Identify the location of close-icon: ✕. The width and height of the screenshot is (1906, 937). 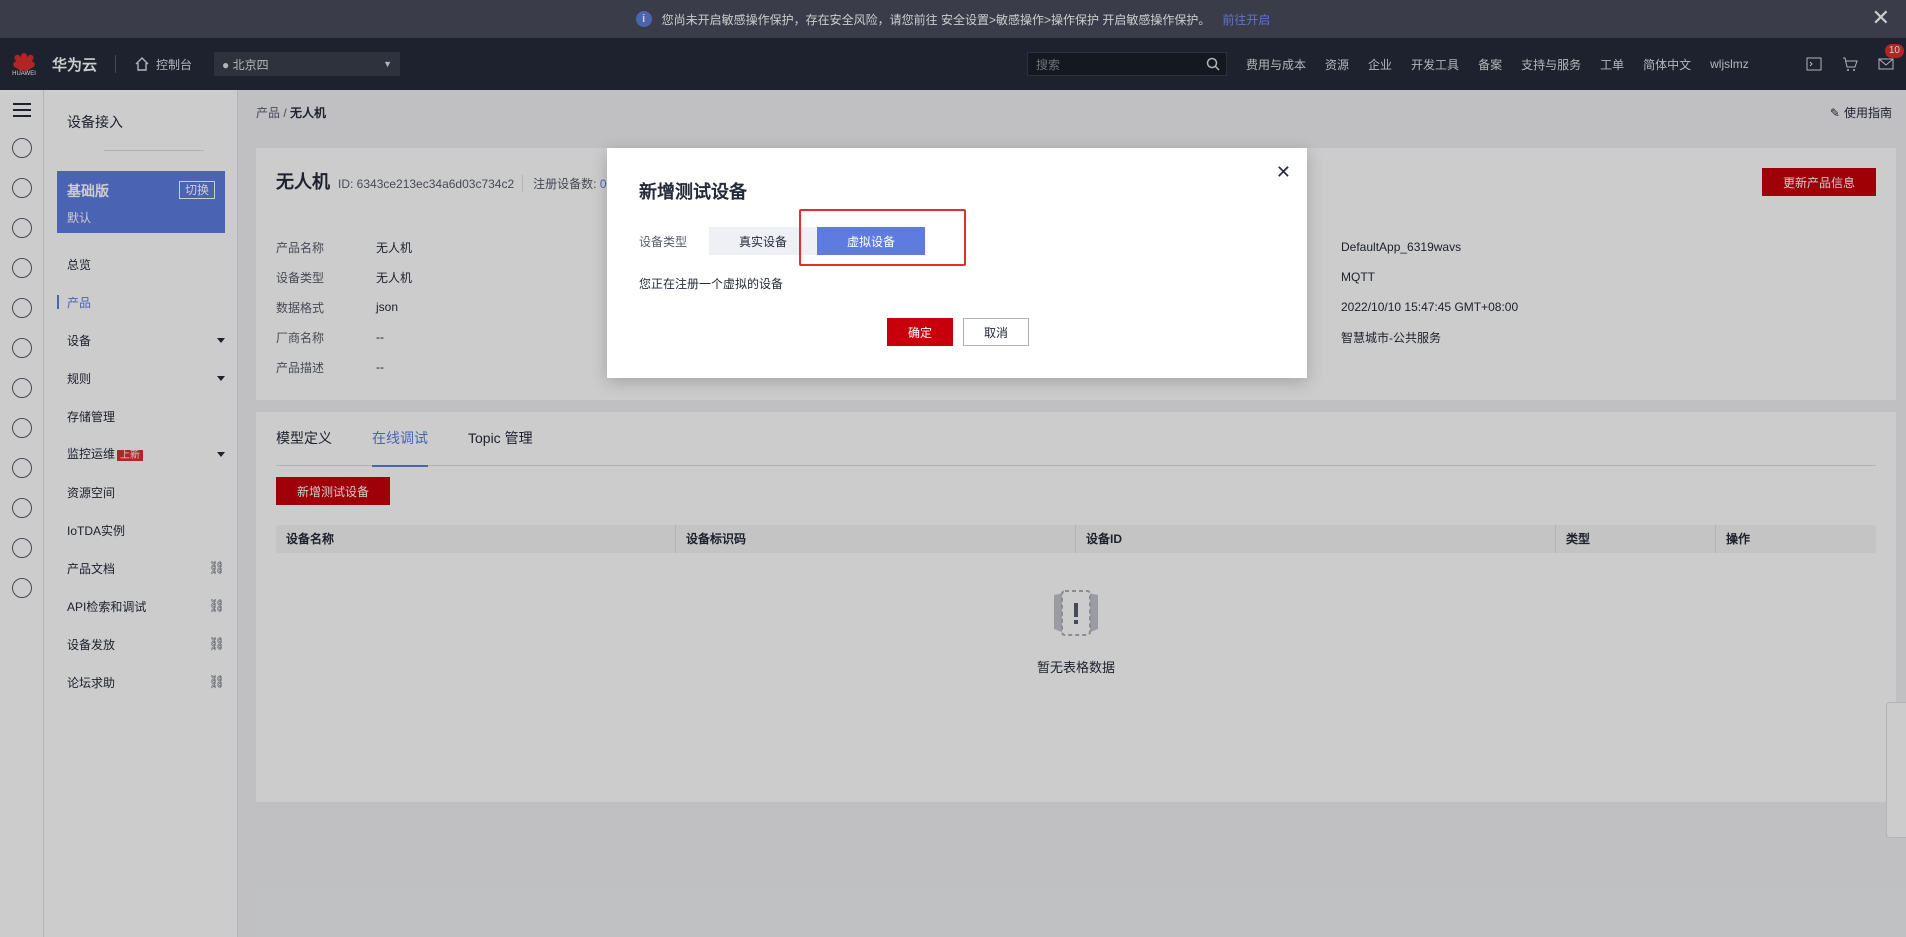
(1283, 172).